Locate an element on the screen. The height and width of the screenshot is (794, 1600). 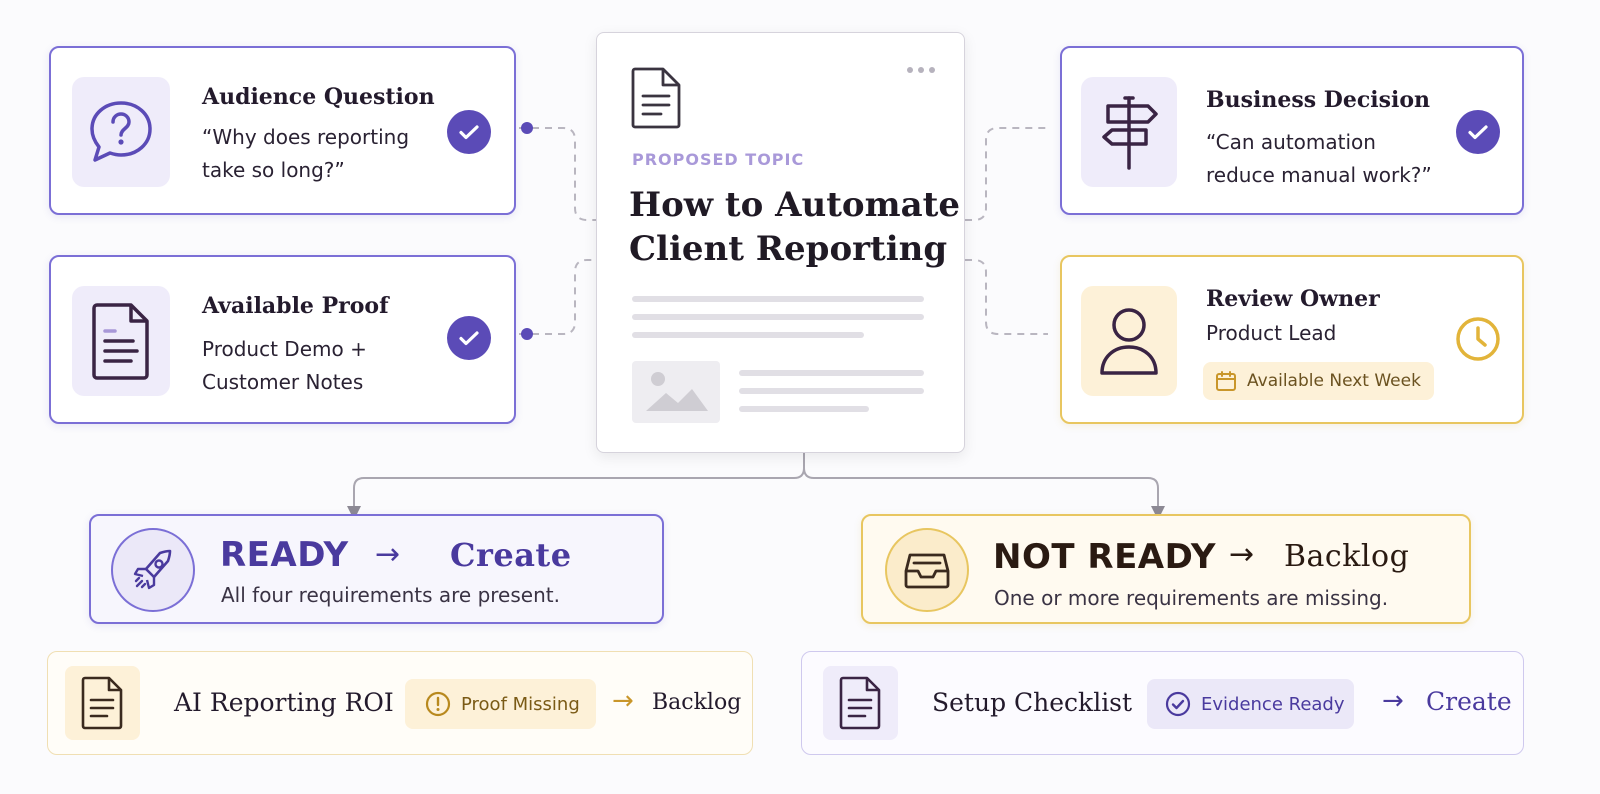
proof-line1: Product Demo + is located at coordinates (284, 349).